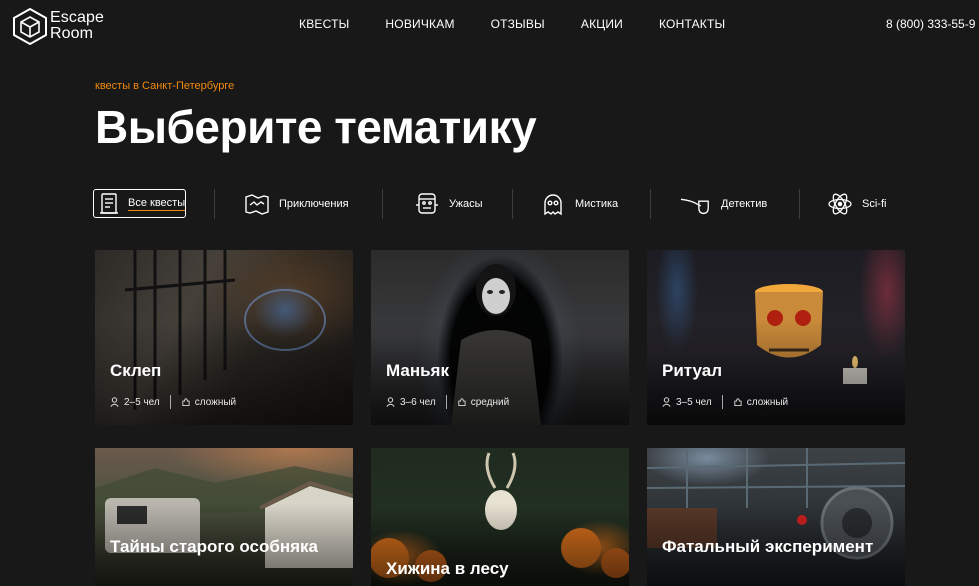 This screenshot has width=979, height=586. What do you see at coordinates (692, 370) in the screenshot?
I see `card-title: Ритуал` at bounding box center [692, 370].